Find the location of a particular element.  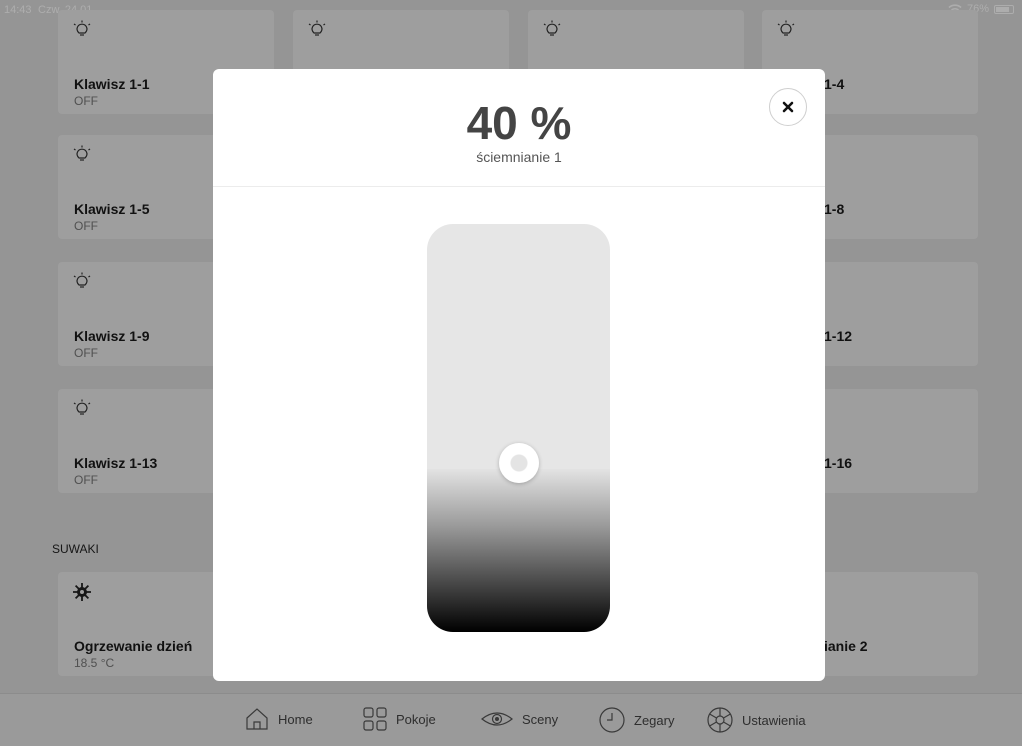

slider-fill is located at coordinates (518, 550).